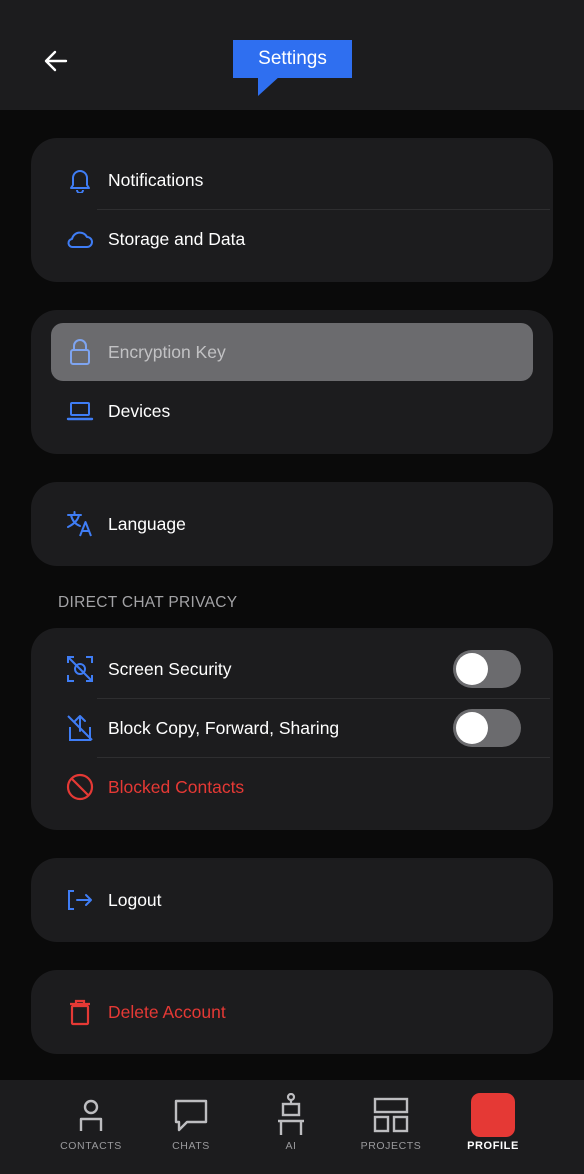 Image resolution: width=584 pixels, height=1174 pixels. I want to click on tab-contacts-label: CONTACTS, so click(91, 1146).